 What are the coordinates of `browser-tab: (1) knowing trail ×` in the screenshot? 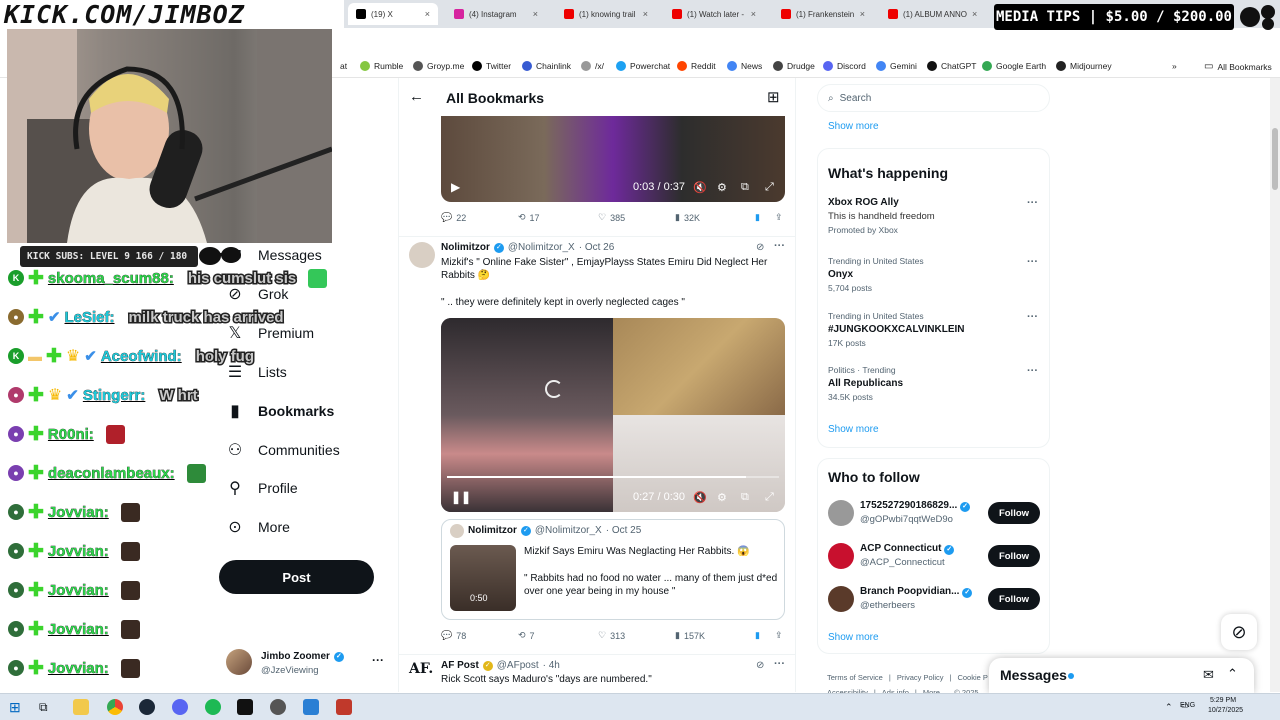 It's located at (606, 14).